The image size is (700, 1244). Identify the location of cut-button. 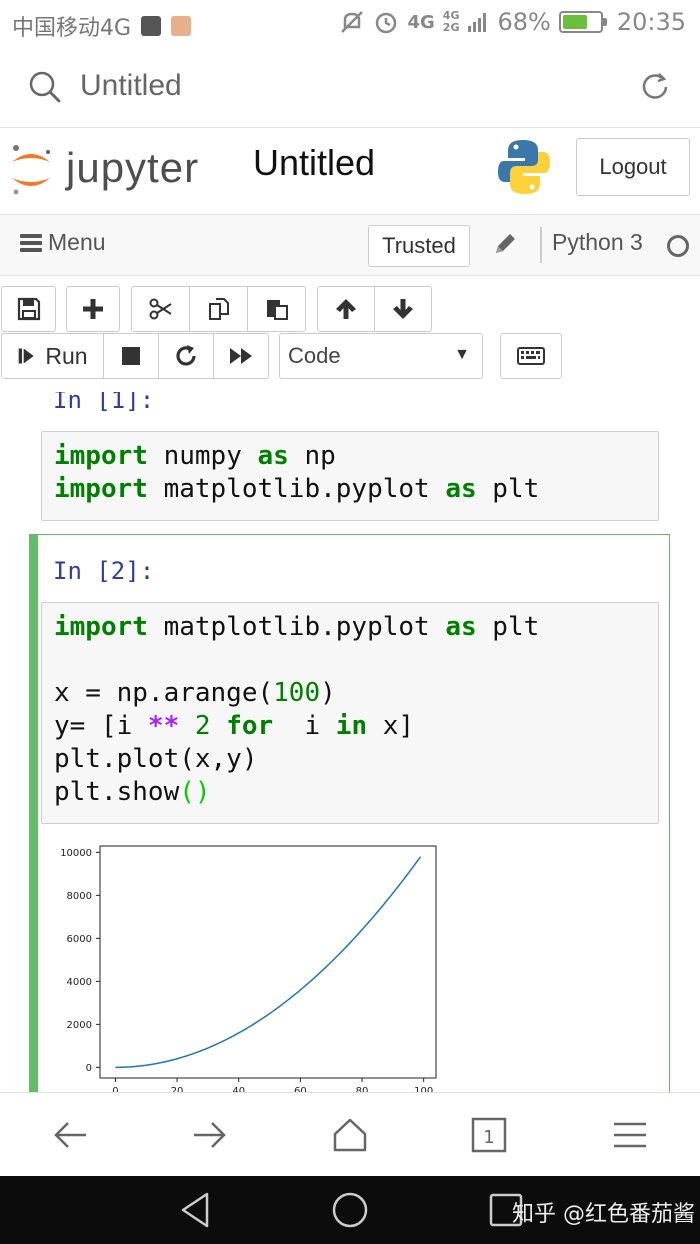
(160, 309).